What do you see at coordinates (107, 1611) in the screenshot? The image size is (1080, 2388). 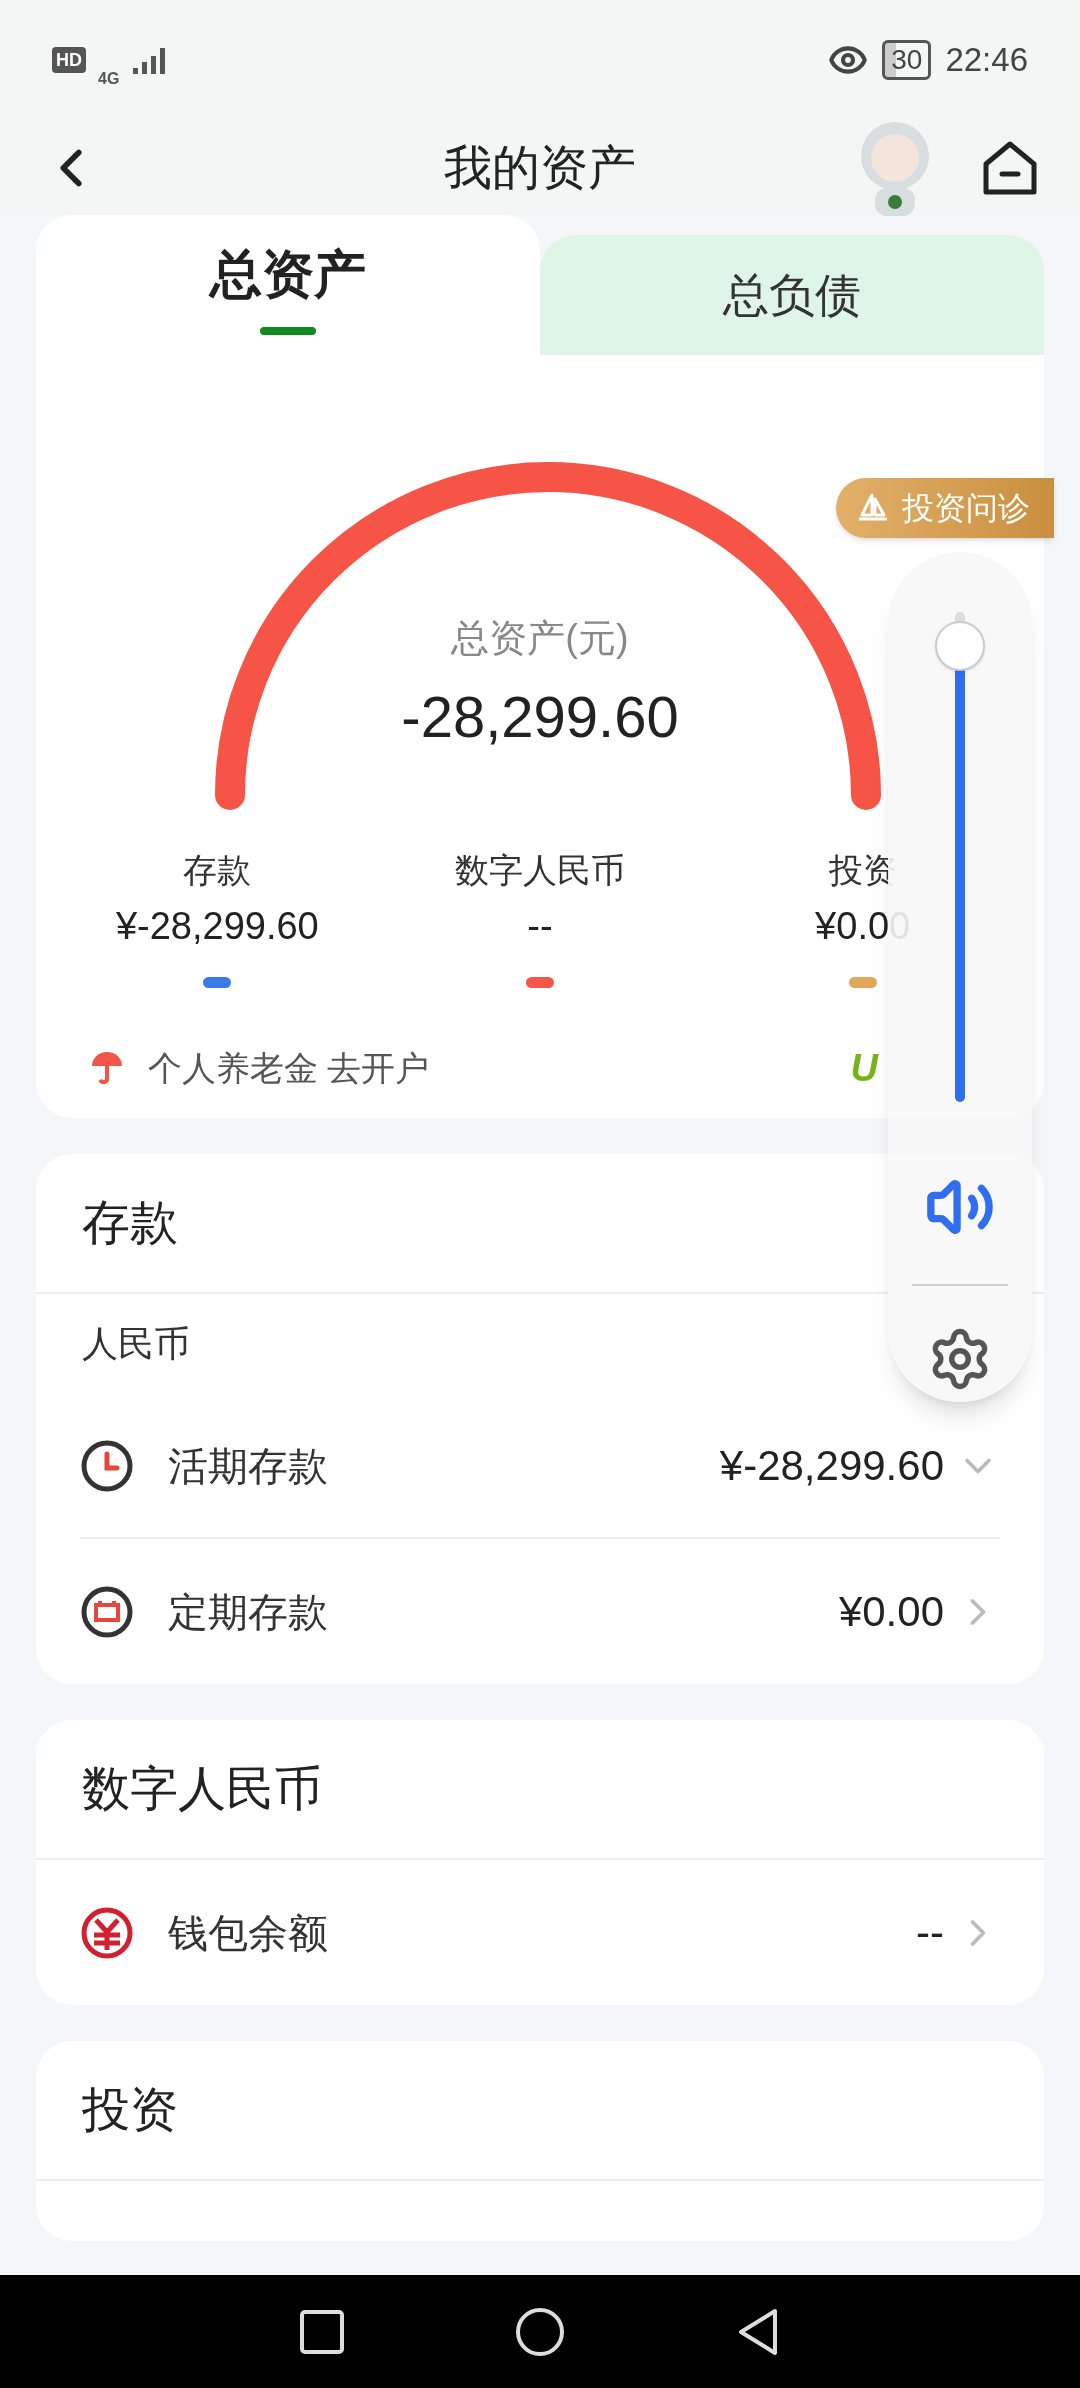 I see `calendar-icon` at bounding box center [107, 1611].